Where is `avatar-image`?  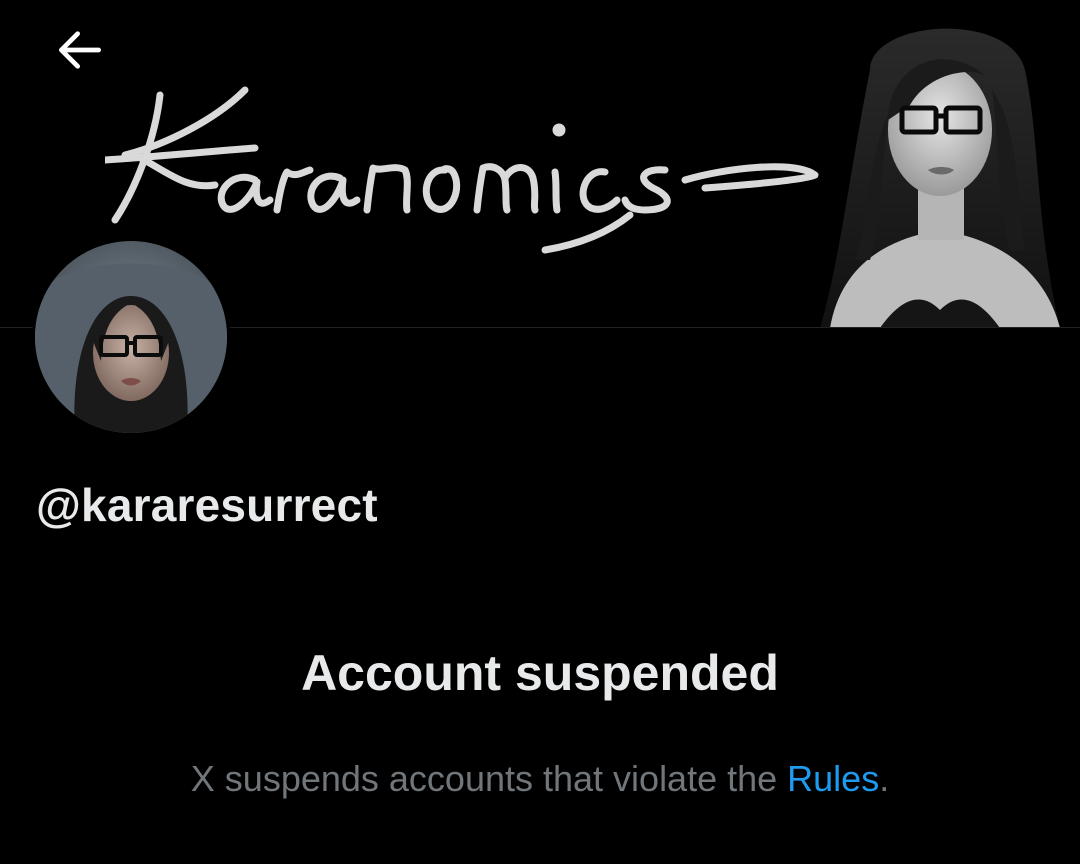 avatar-image is located at coordinates (131, 337).